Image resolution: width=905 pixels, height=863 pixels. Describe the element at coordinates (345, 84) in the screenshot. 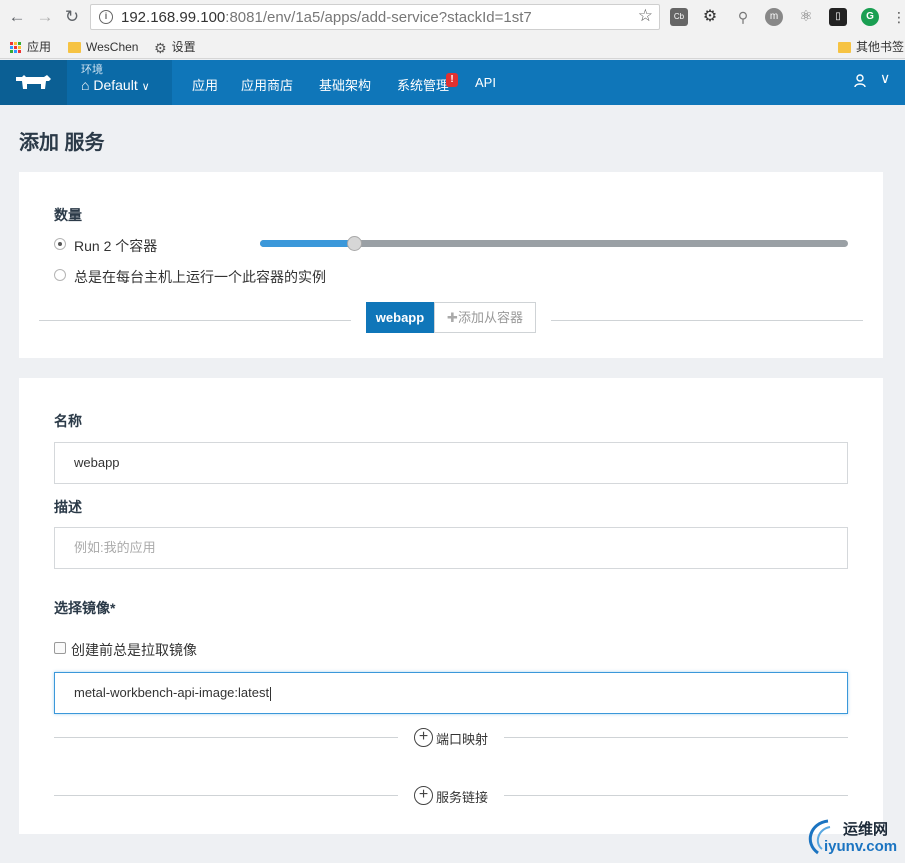

I see `nav-infrastructure: 基础架构` at that location.